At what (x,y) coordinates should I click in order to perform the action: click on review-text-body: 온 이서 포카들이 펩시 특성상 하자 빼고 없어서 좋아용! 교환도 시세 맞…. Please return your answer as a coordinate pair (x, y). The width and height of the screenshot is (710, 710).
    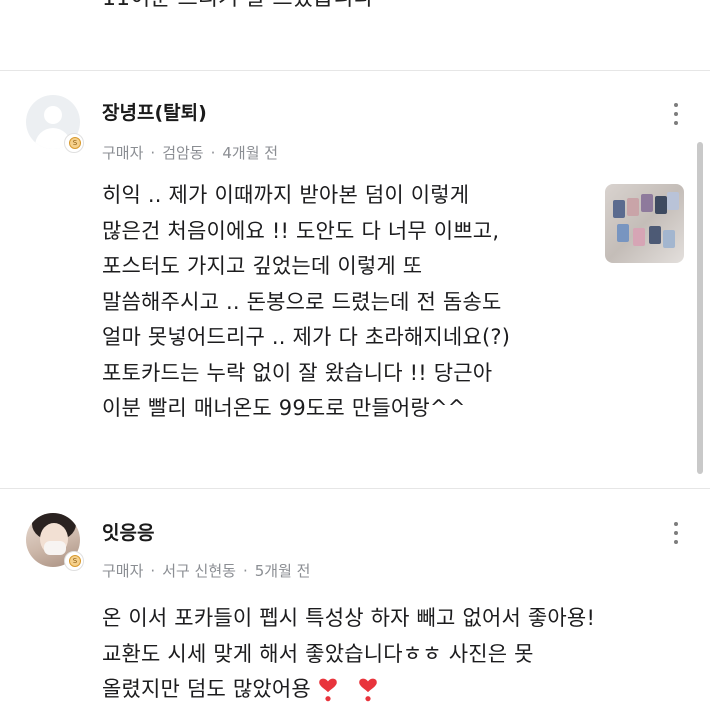
    Looking at the image, I should click on (349, 653).